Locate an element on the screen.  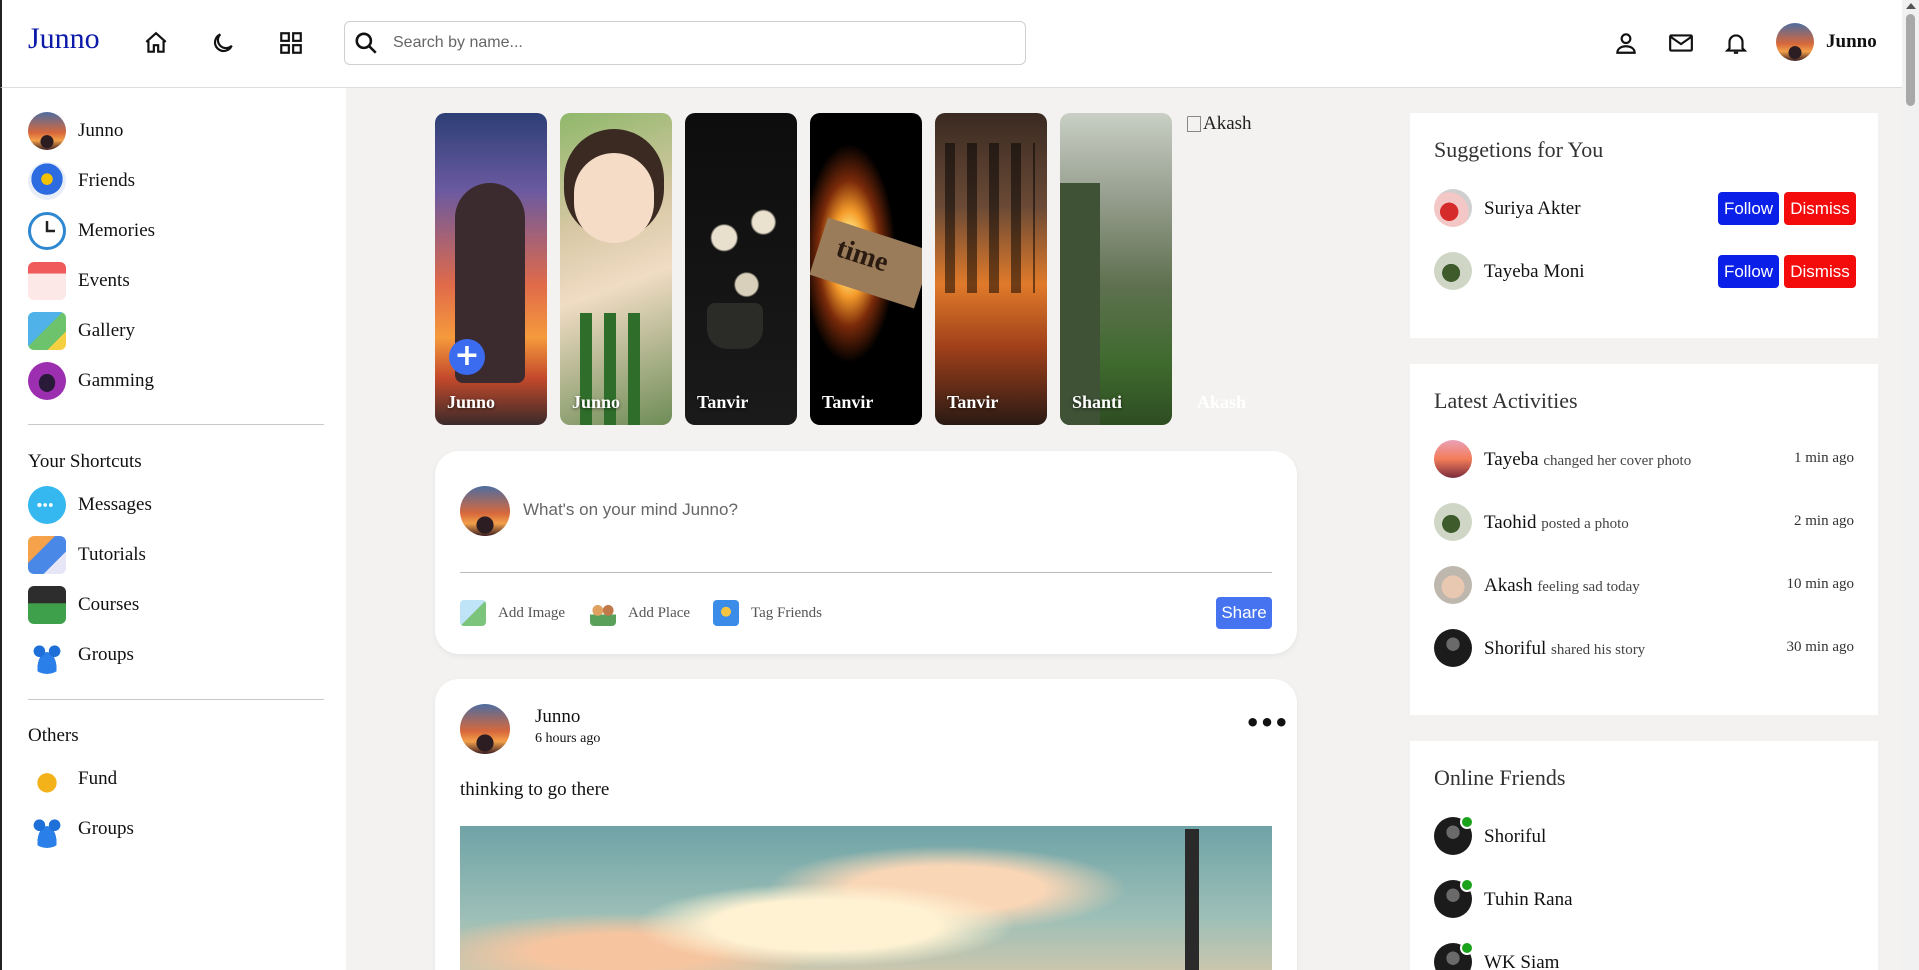
scroll-up-arrow is located at coordinates (1911, 6).